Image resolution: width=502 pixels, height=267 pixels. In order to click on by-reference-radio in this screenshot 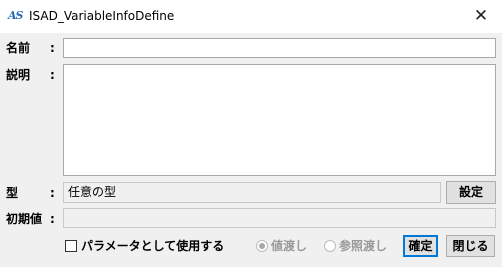, I will do `click(330, 246)`.